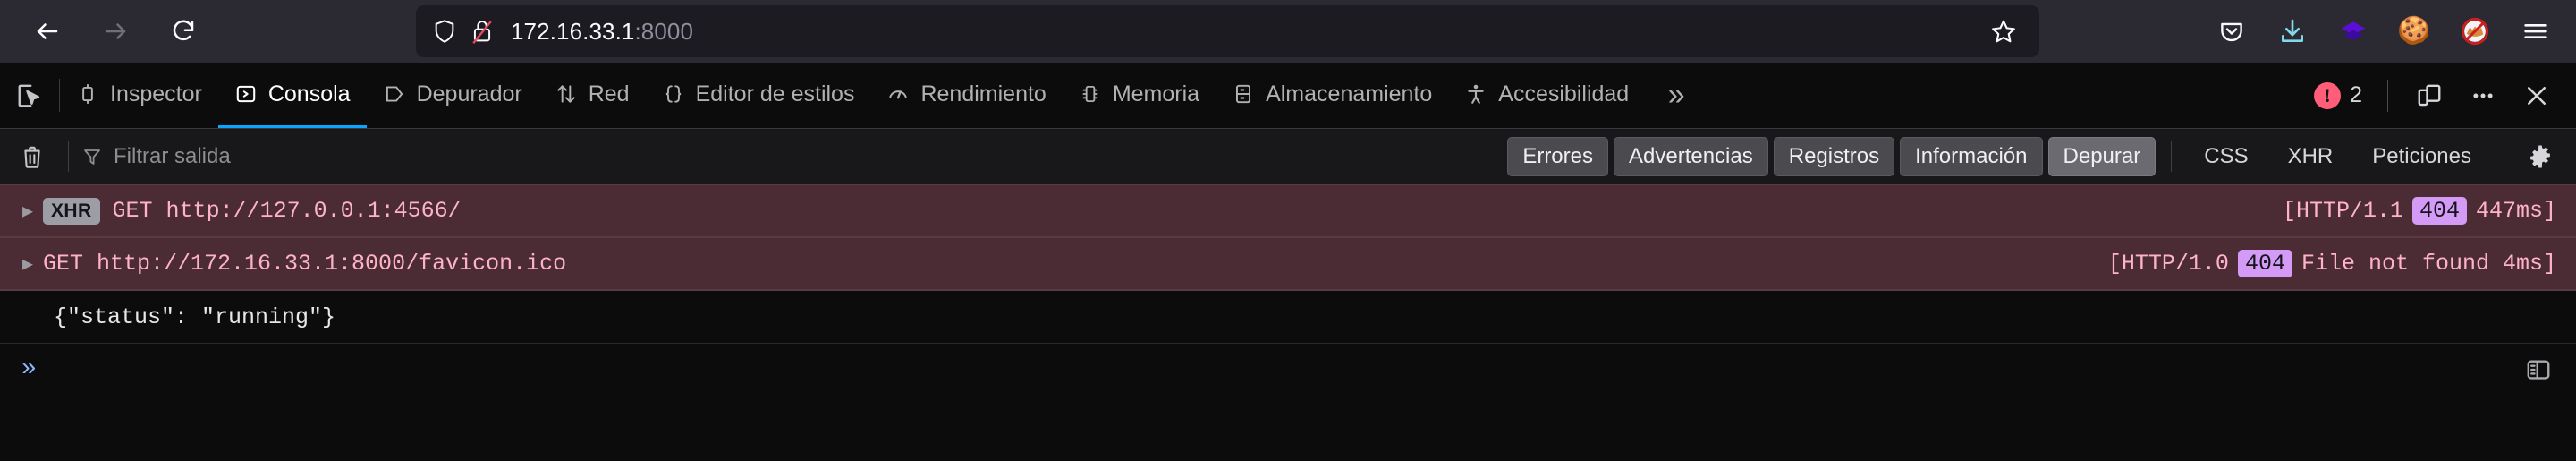 The height and width of the screenshot is (461, 2576). What do you see at coordinates (573, 31) in the screenshot?
I see `url-host: 172.16.33.1` at bounding box center [573, 31].